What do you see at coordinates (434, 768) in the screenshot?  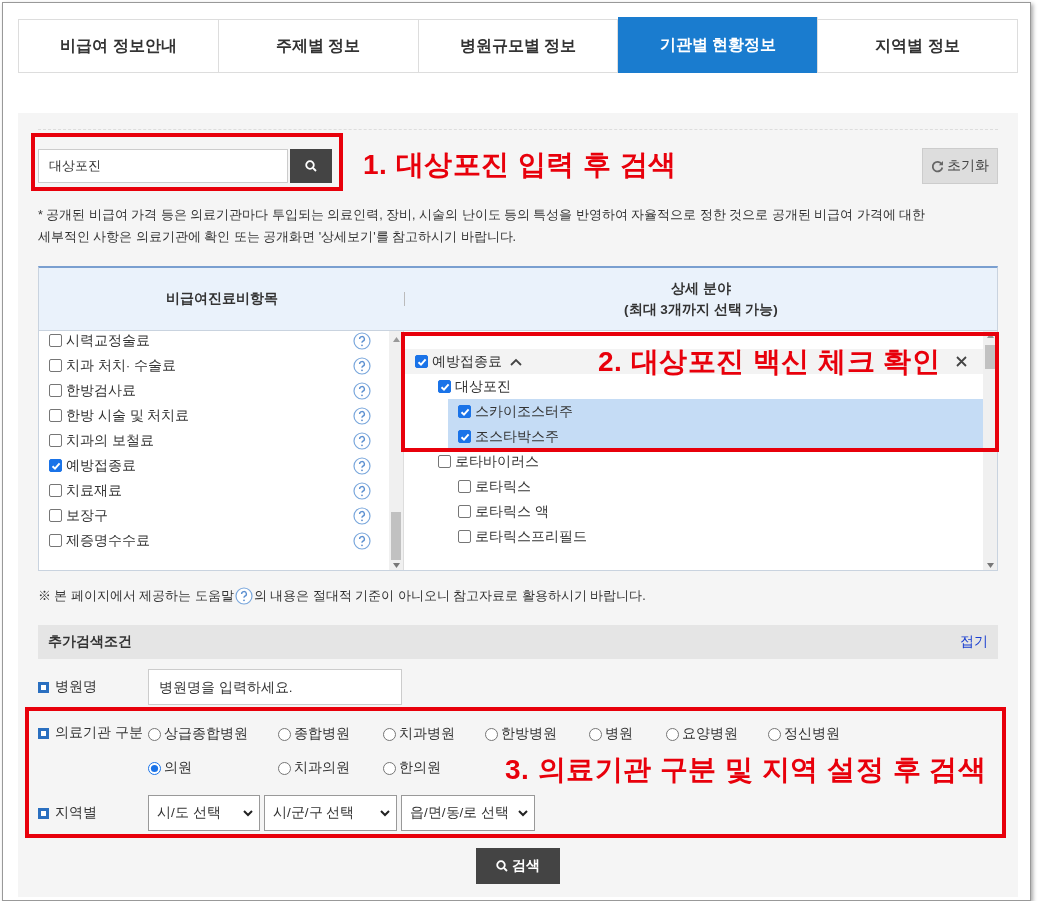 I see `radio-option: 한의원` at bounding box center [434, 768].